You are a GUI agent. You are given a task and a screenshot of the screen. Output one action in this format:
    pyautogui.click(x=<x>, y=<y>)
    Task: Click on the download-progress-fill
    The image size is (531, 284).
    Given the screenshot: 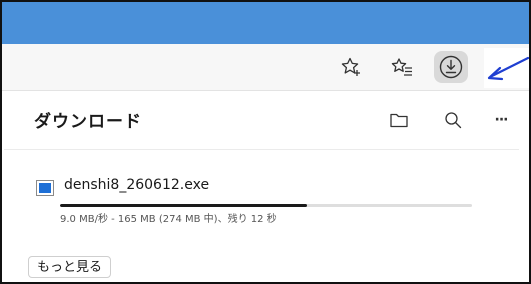 What is the action you would take?
    pyautogui.click(x=184, y=205)
    